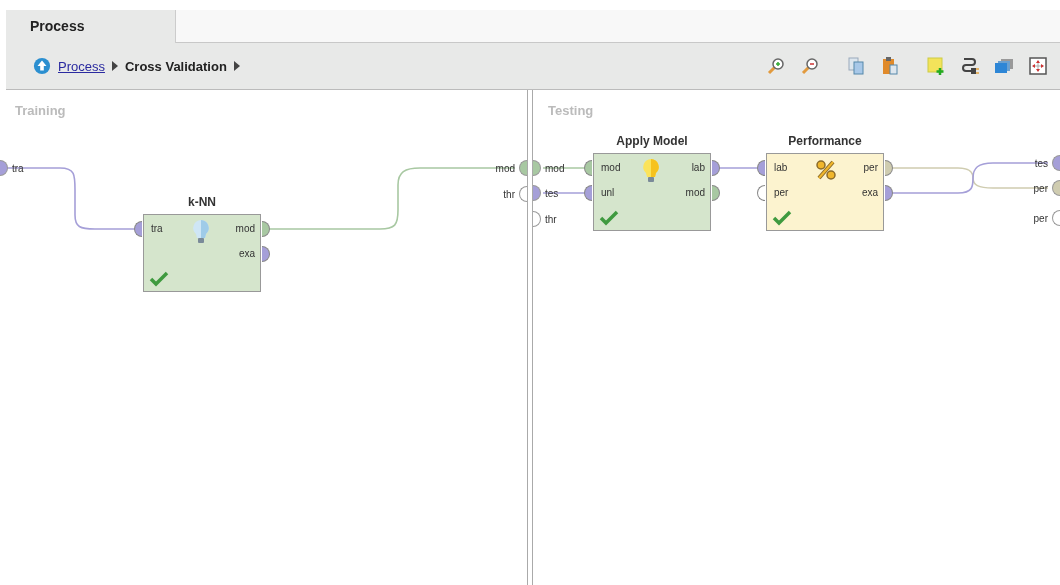 The height and width of the screenshot is (585, 1060). What do you see at coordinates (175, 66) in the screenshot?
I see `breadcrumb-item: Cross Validation` at bounding box center [175, 66].